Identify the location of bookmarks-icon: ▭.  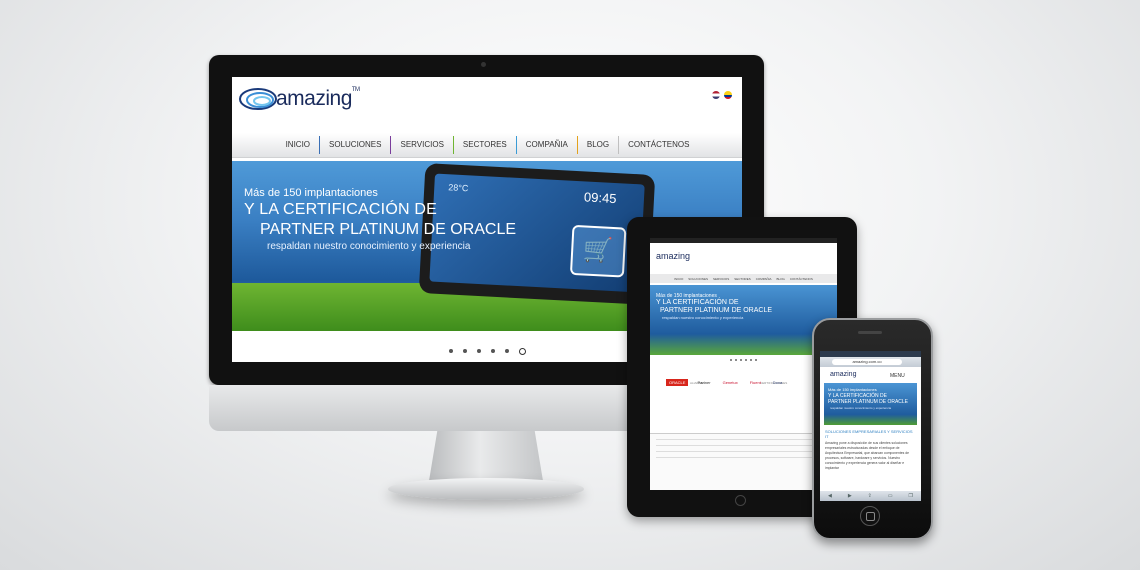
(890, 496).